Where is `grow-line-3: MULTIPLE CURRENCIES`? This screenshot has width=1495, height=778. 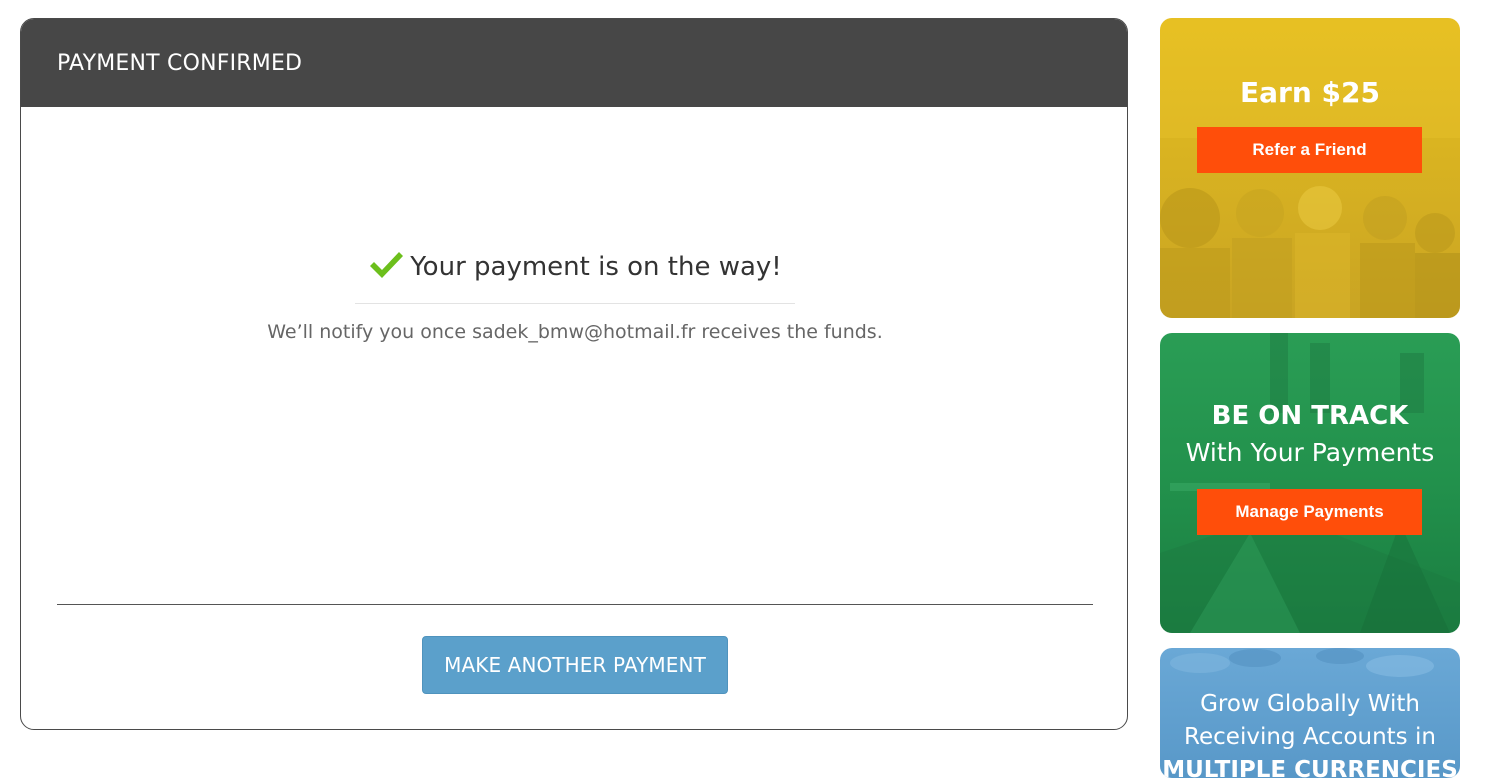 grow-line-3: MULTIPLE CURRENCIES is located at coordinates (1310, 767).